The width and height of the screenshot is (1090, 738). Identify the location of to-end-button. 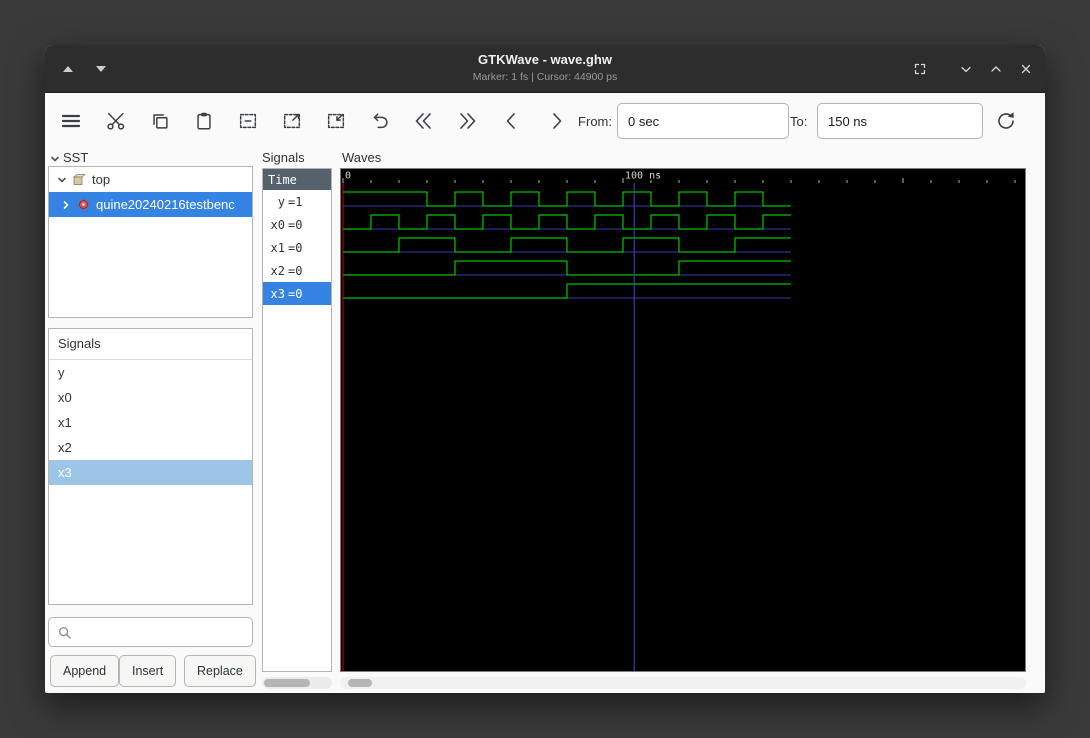
(468, 121).